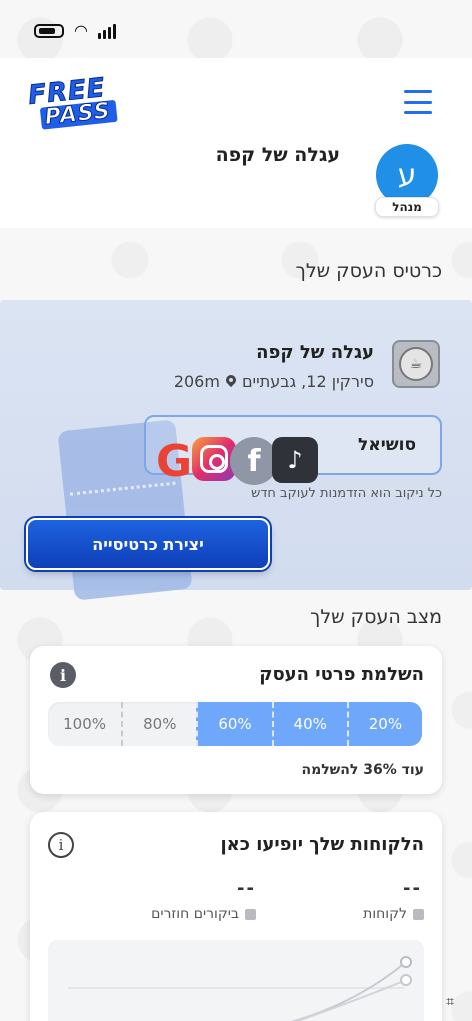 This screenshot has width=472, height=1021. I want to click on business-status-section-title: מצב העסק שלך, so click(376, 617).